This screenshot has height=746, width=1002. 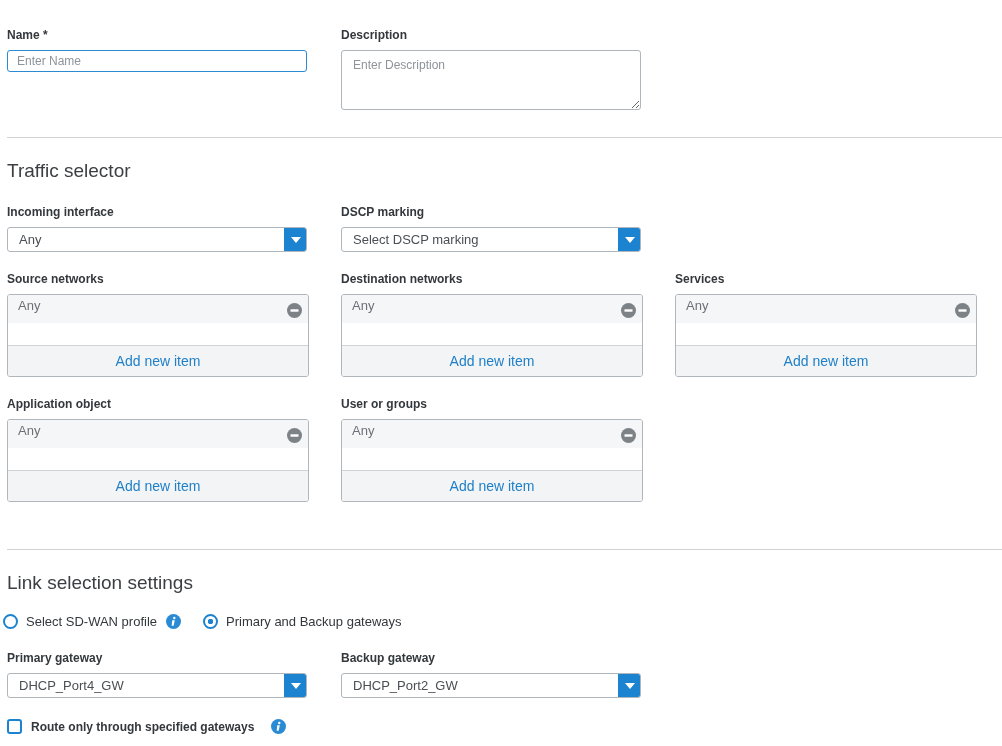 I want to click on checkbox, so click(x=14, y=726).